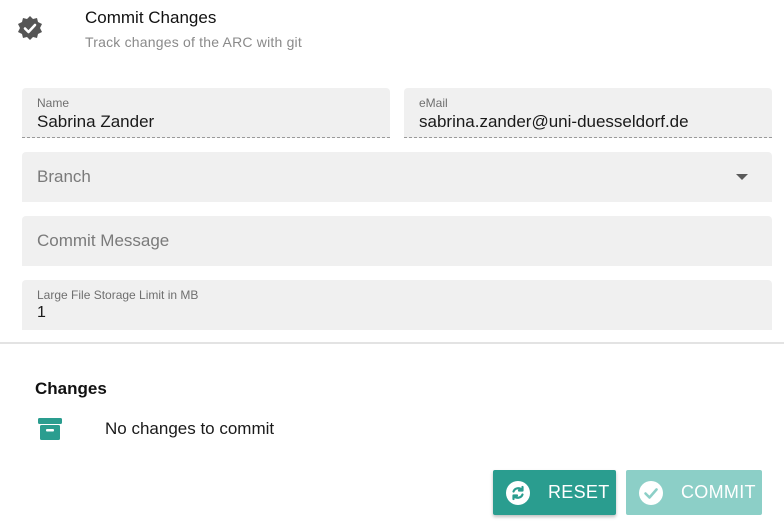 The height and width of the screenshot is (525, 784). I want to click on lfs-limit-value: 1, so click(41, 312).